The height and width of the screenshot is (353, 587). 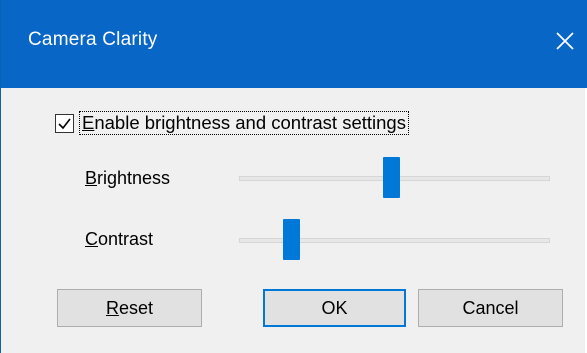 I want to click on enable-settings-label: Enable brightness and contrast settings, so click(x=244, y=123).